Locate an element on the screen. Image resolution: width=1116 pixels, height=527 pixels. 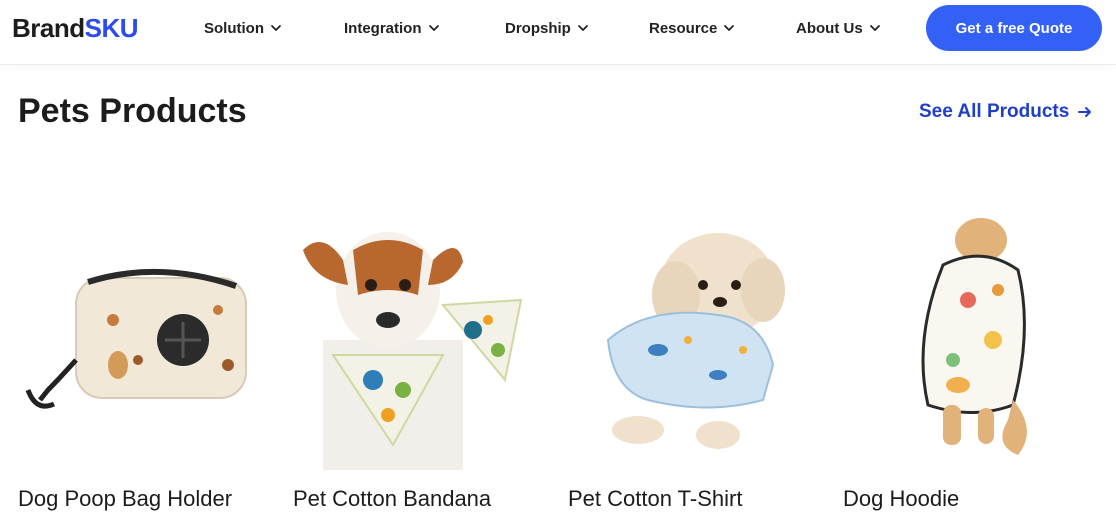
nav-label: Dropship is located at coordinates (538, 28).